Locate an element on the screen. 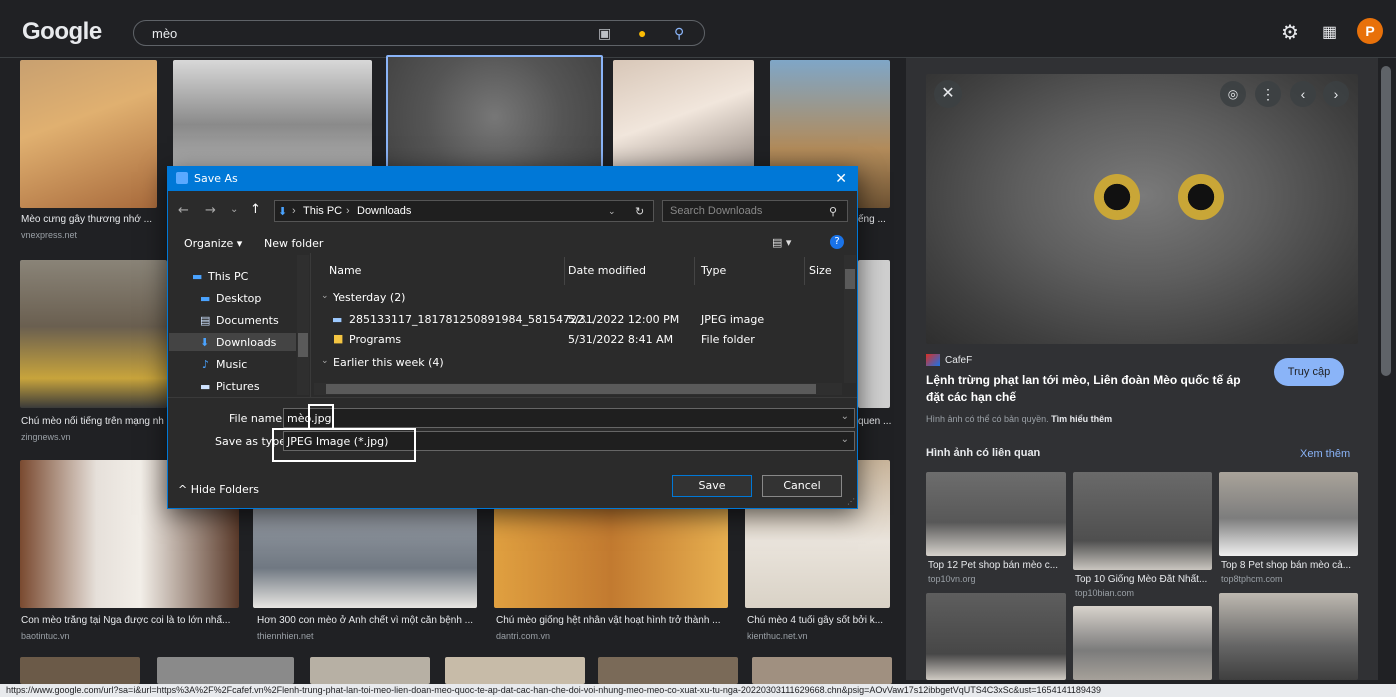 The width and height of the screenshot is (1396, 697). nav-documents: Documents is located at coordinates (247, 320).